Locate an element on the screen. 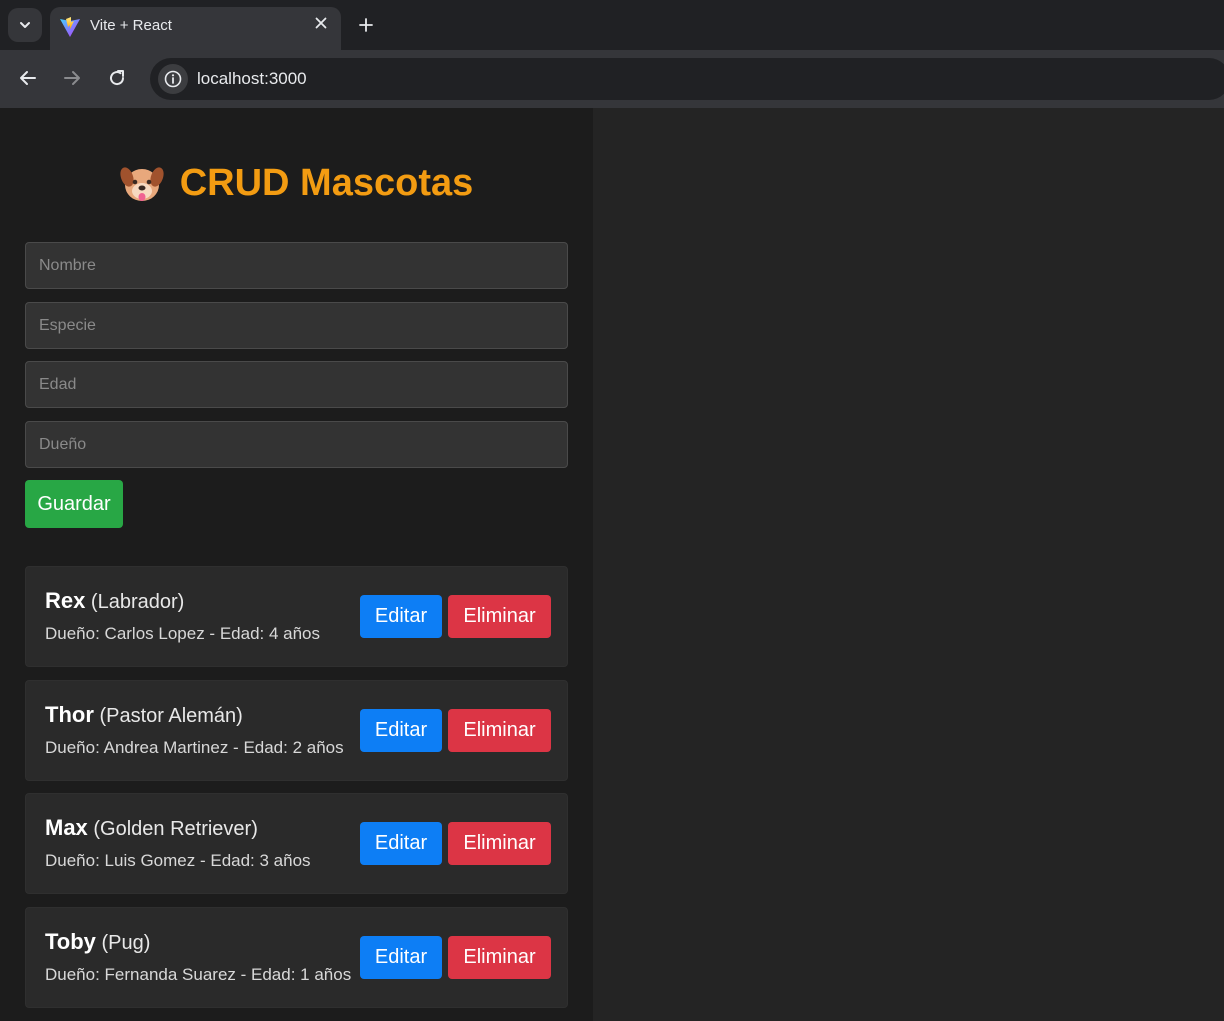 The width and height of the screenshot is (1224, 1021). browser-tabstrip: Vite + React is located at coordinates (612, 25).